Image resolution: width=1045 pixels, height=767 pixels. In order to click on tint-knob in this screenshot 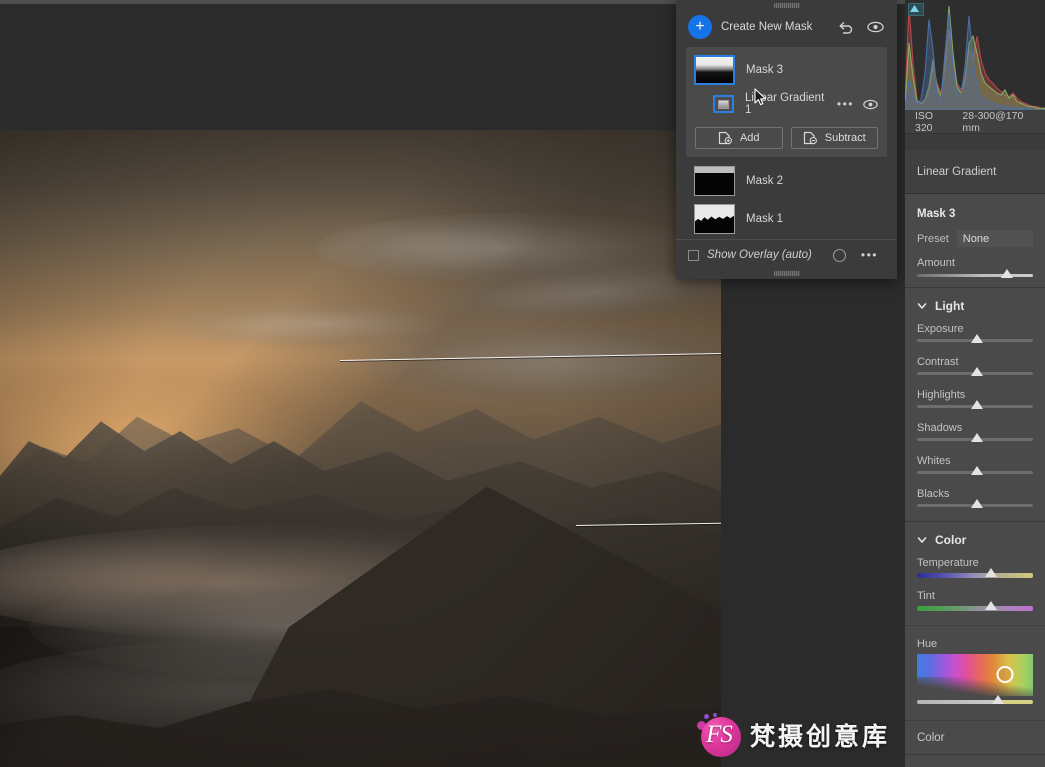, I will do `click(991, 605)`.